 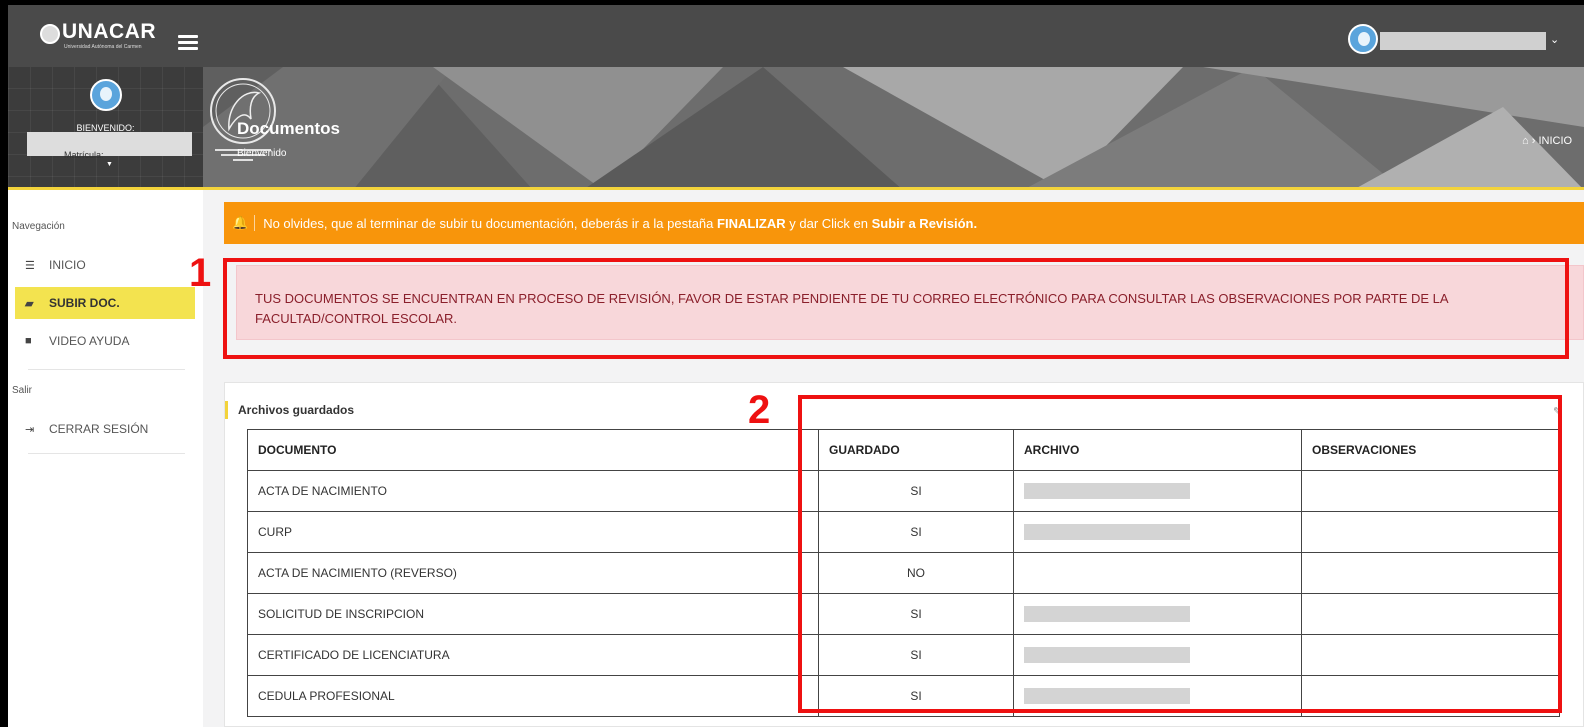 What do you see at coordinates (22, 390) in the screenshot?
I see `exit-heading: Salir` at bounding box center [22, 390].